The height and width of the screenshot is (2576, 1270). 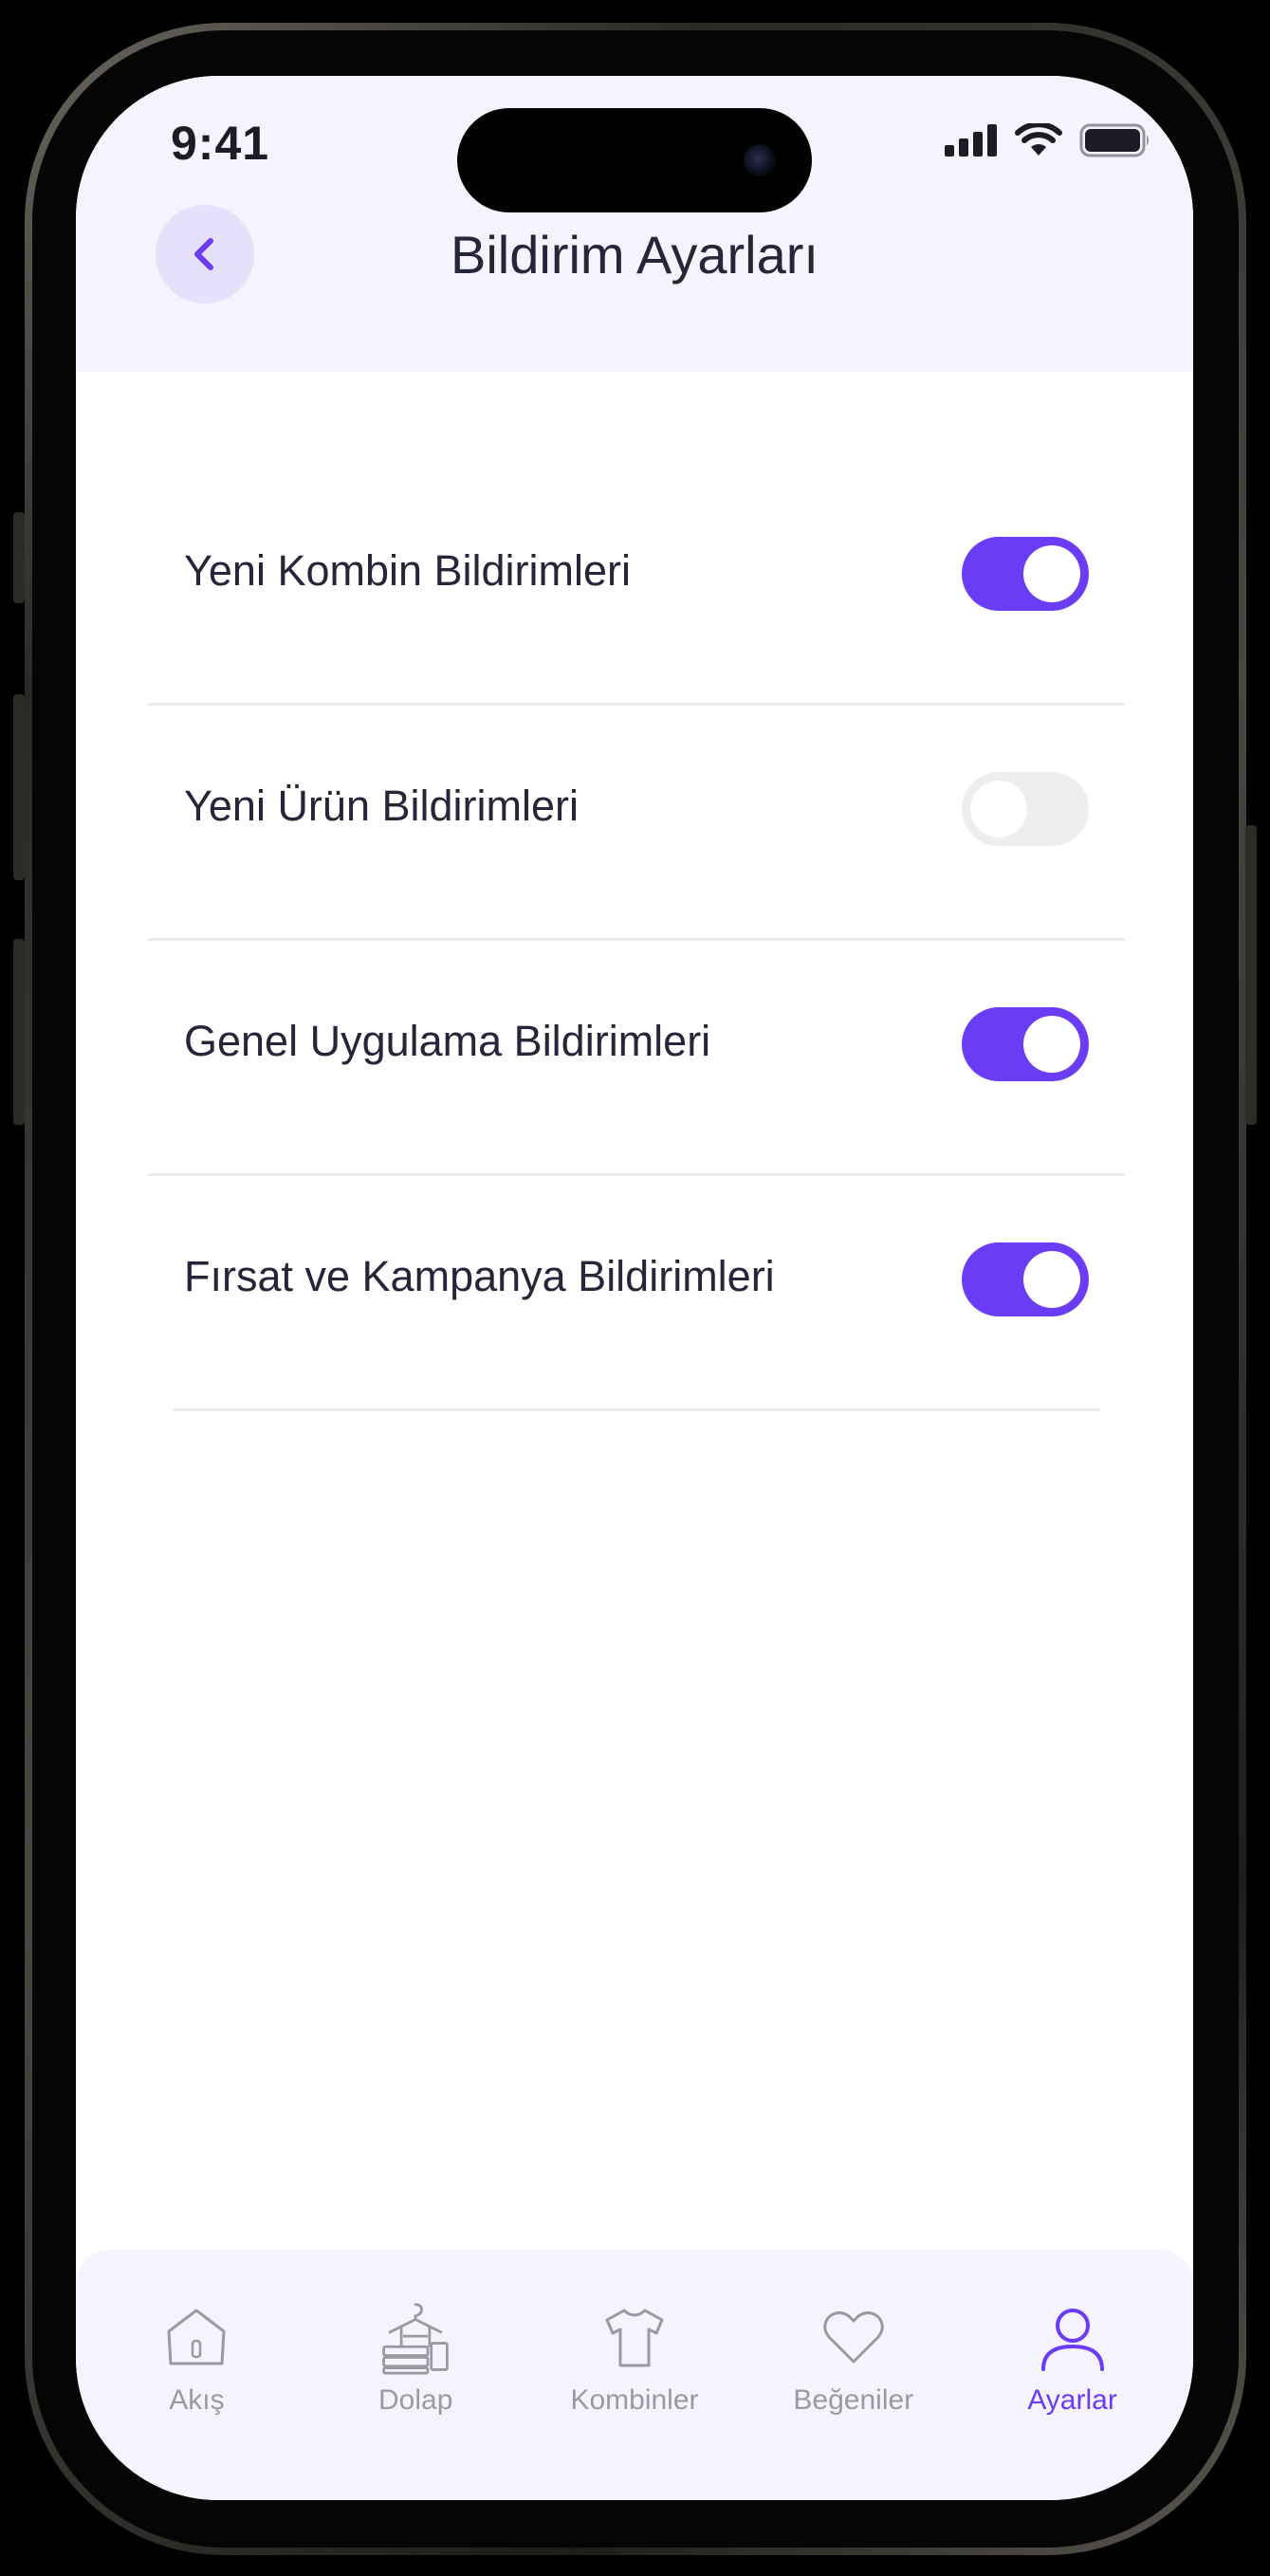 What do you see at coordinates (853, 2400) in the screenshot?
I see `tab-label: Beğeniler` at bounding box center [853, 2400].